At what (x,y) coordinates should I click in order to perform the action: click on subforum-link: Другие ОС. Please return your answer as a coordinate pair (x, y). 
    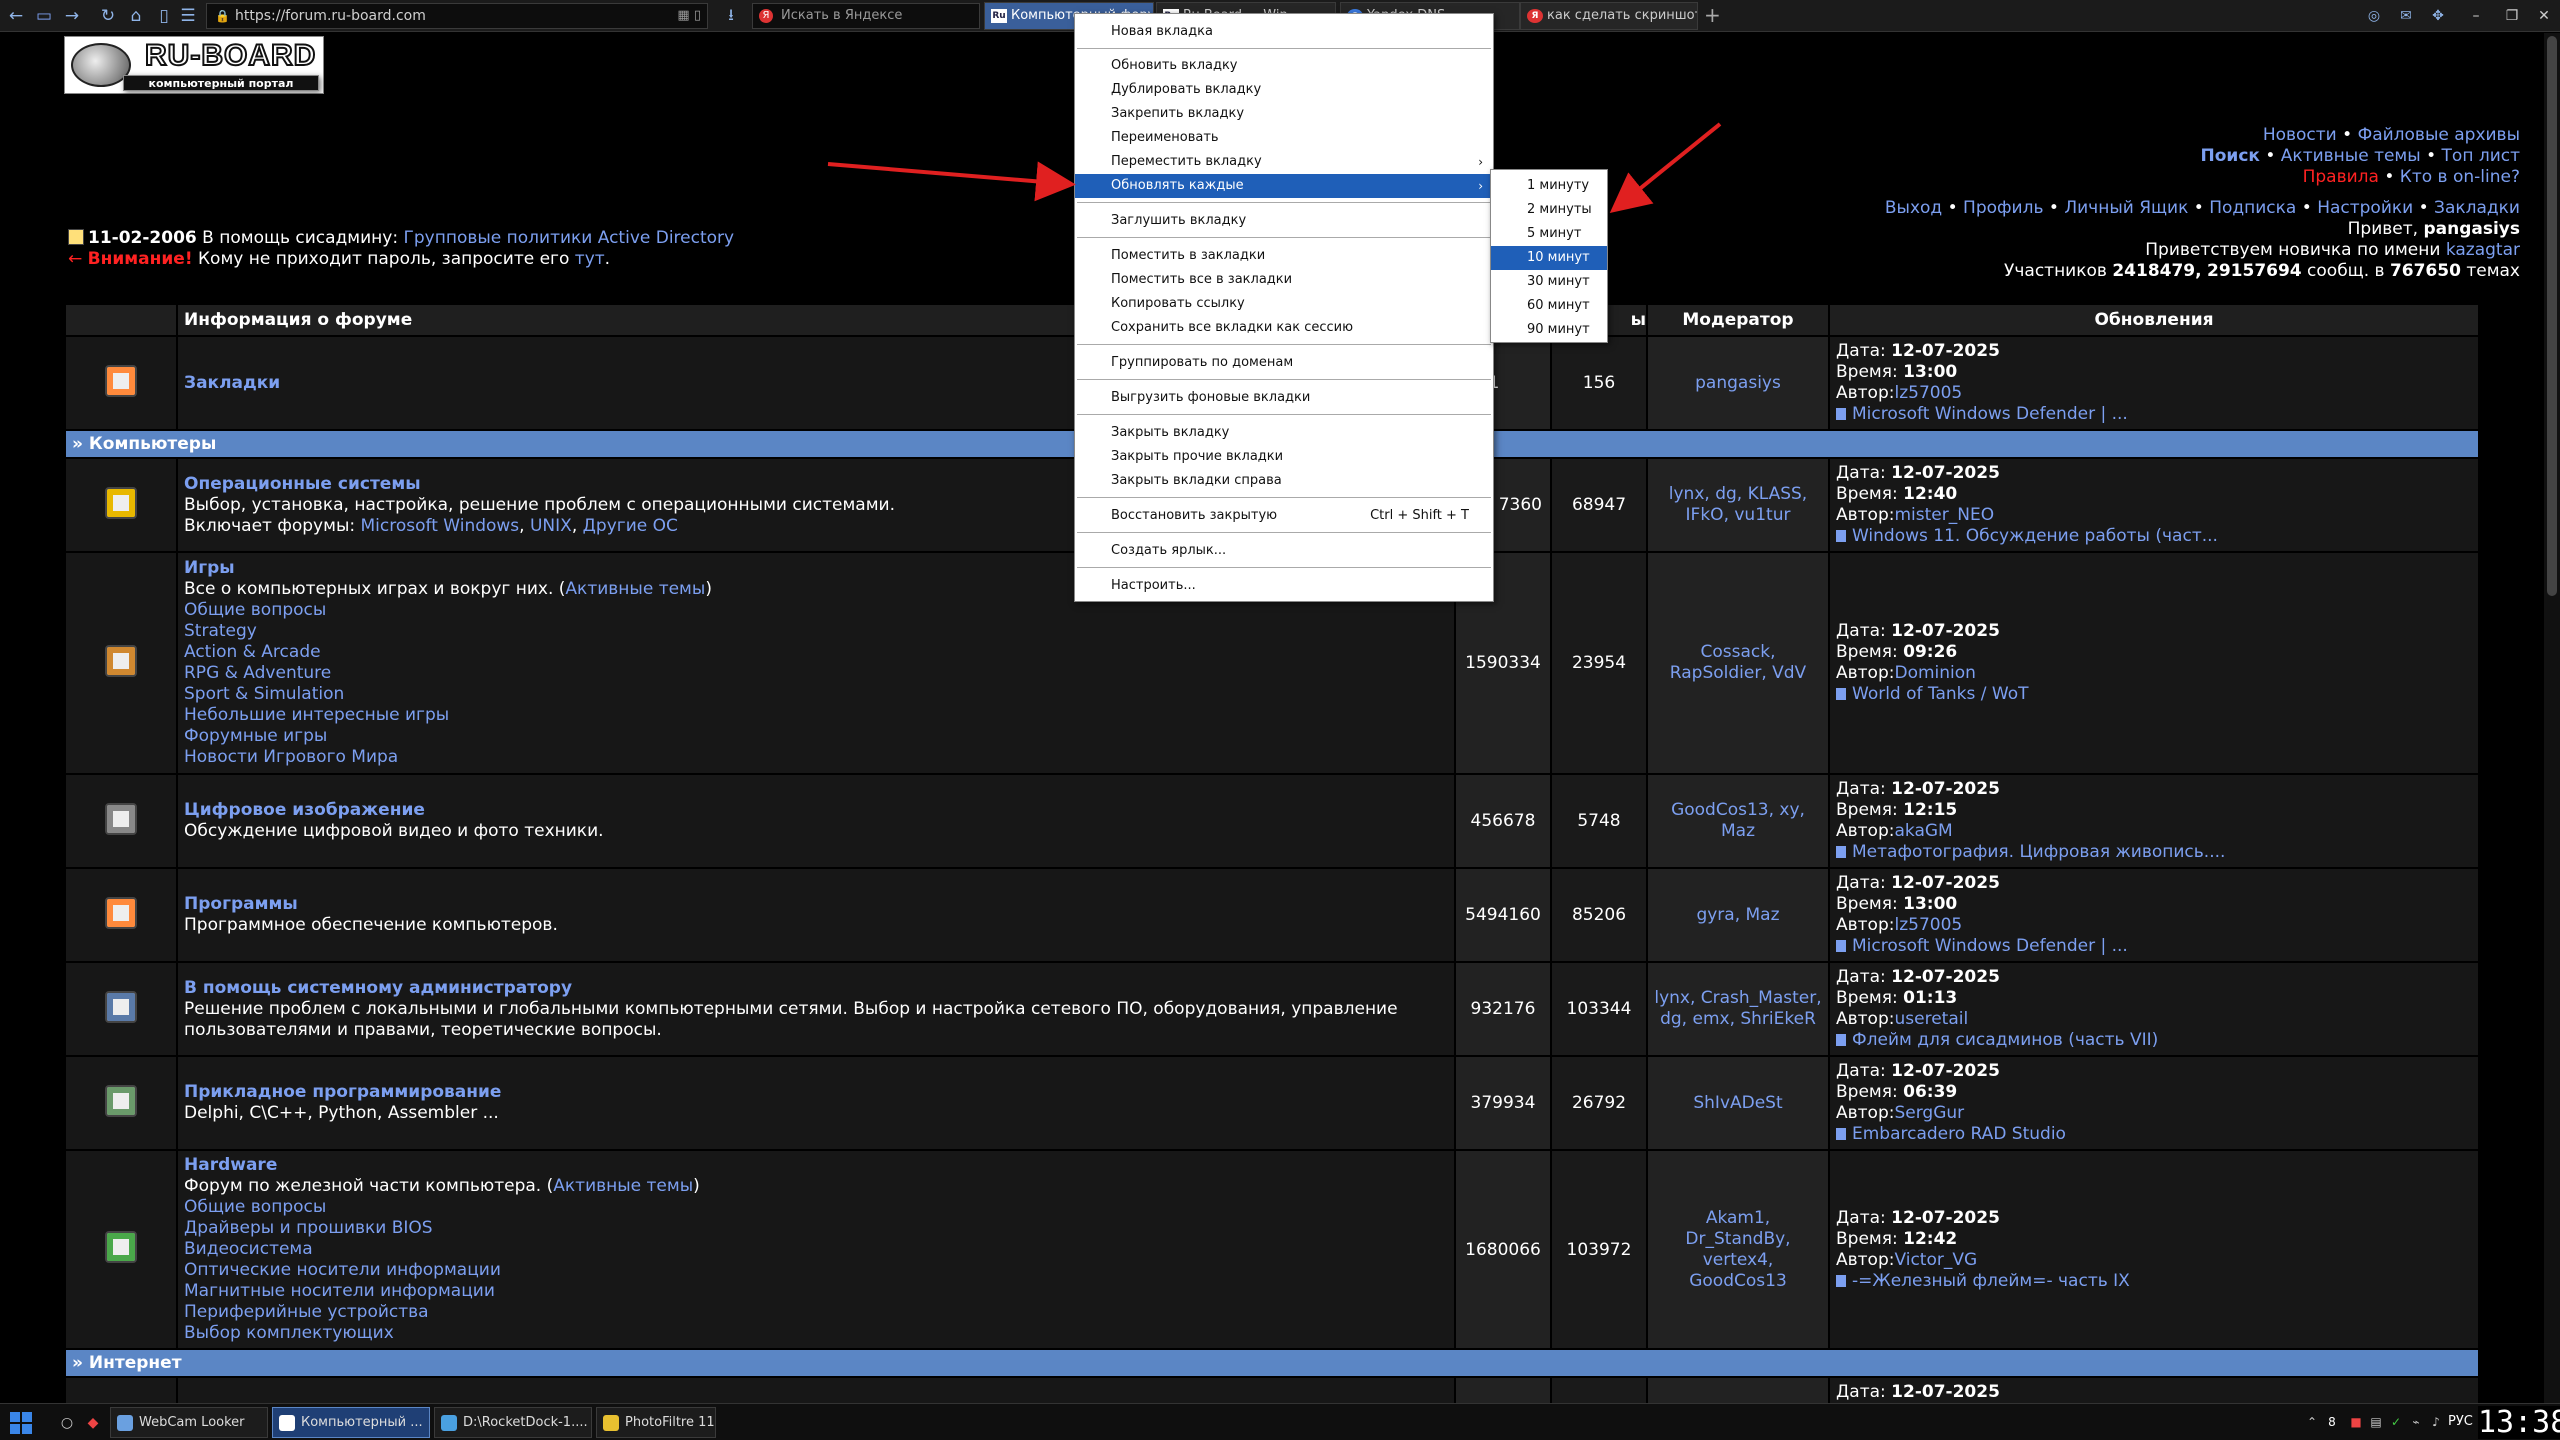
    Looking at the image, I should click on (630, 526).